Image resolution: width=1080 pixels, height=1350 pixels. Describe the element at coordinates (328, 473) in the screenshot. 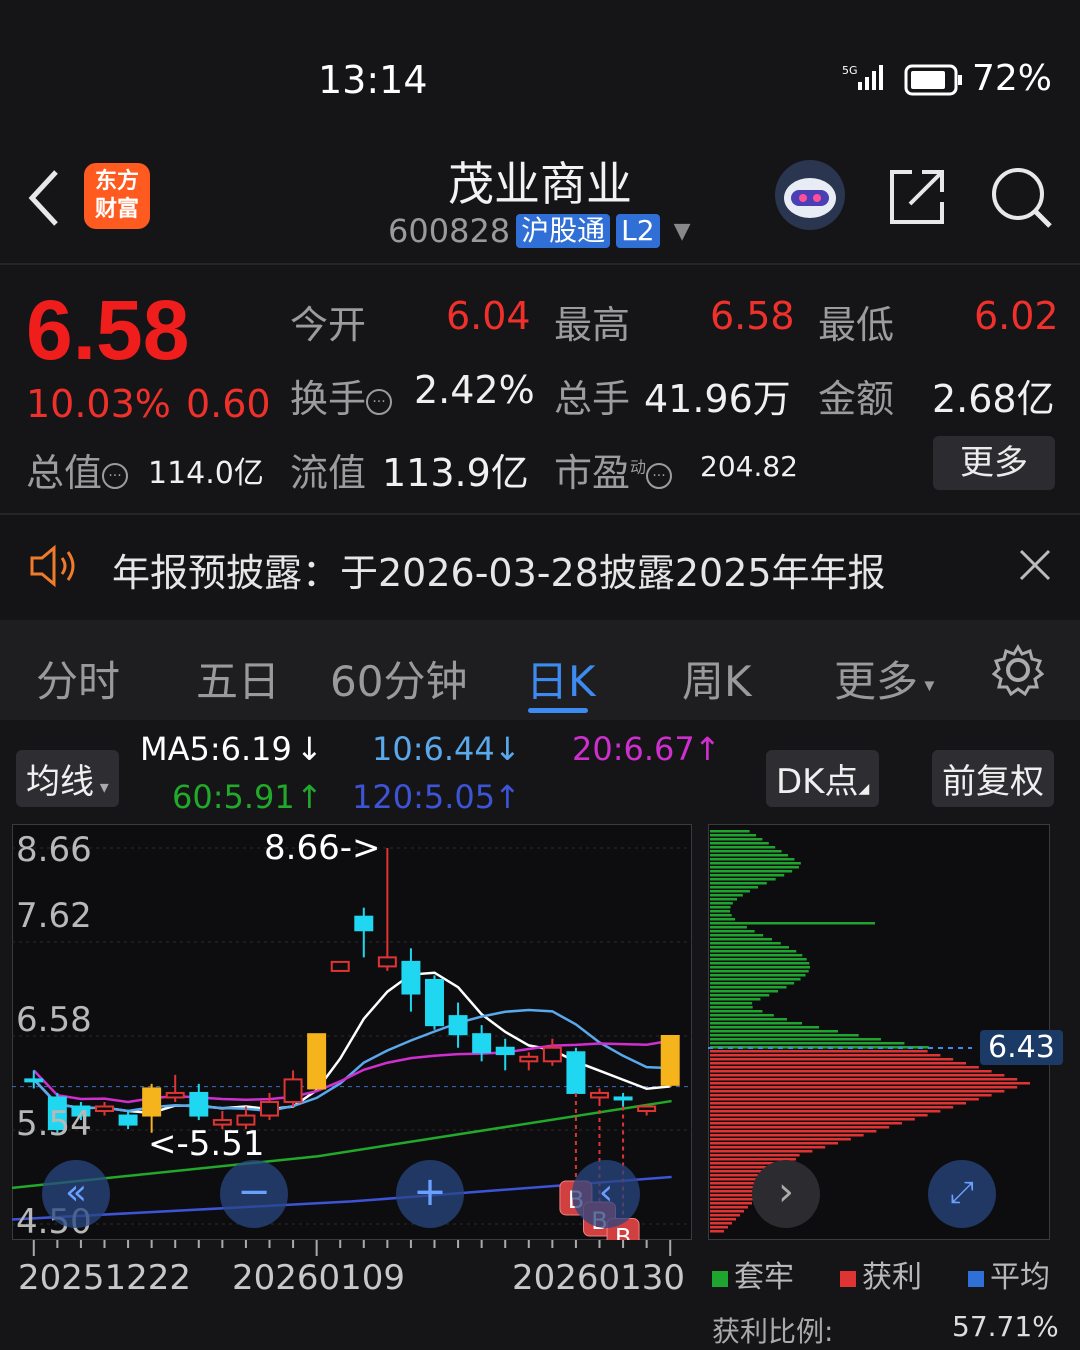

I see `float-label: 流值` at that location.